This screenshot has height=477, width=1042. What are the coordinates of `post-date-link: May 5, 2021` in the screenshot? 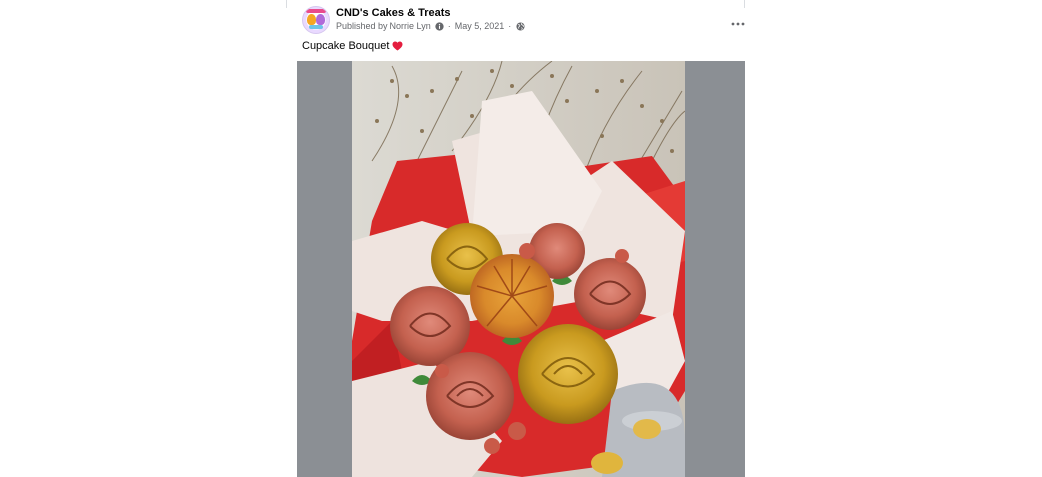 It's located at (480, 26).